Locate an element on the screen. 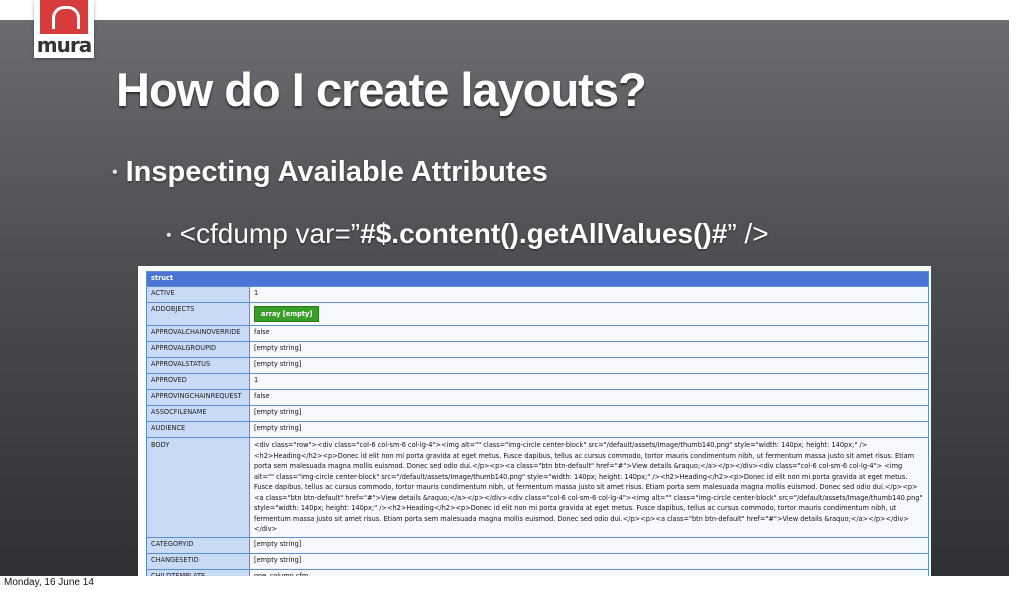 This screenshot has width=1024, height=592. bullet-level2-prefix: <cfdump var=” is located at coordinates (270, 233).